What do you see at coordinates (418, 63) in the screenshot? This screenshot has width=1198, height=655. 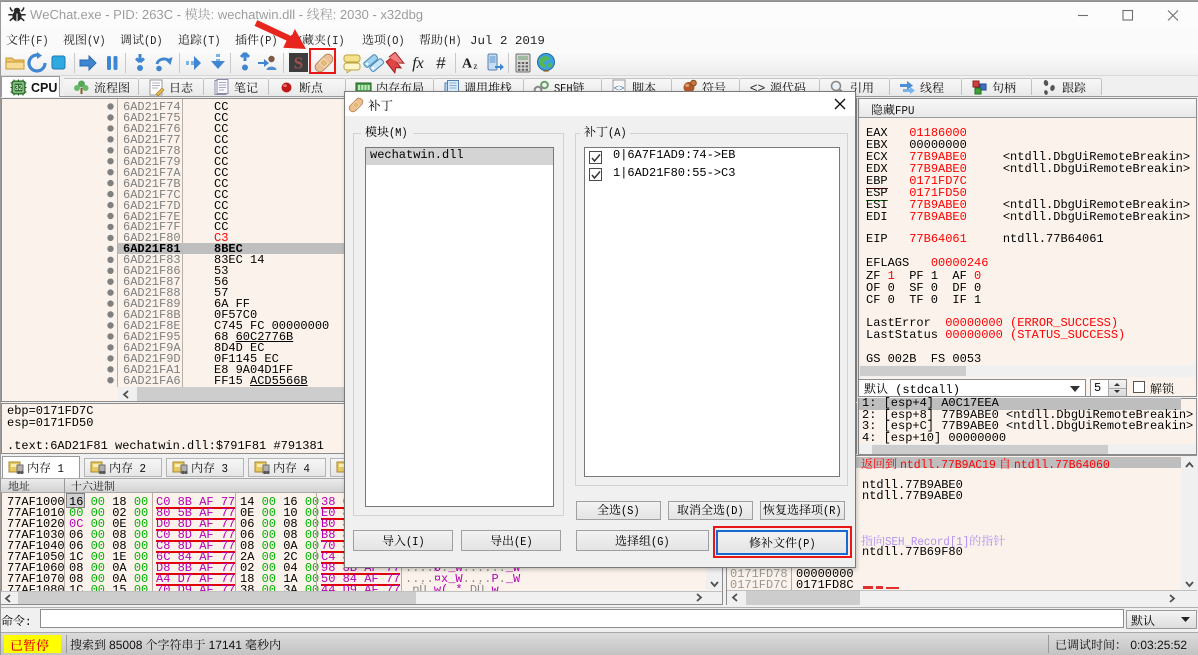 I see `svg-text: fx` at bounding box center [418, 63].